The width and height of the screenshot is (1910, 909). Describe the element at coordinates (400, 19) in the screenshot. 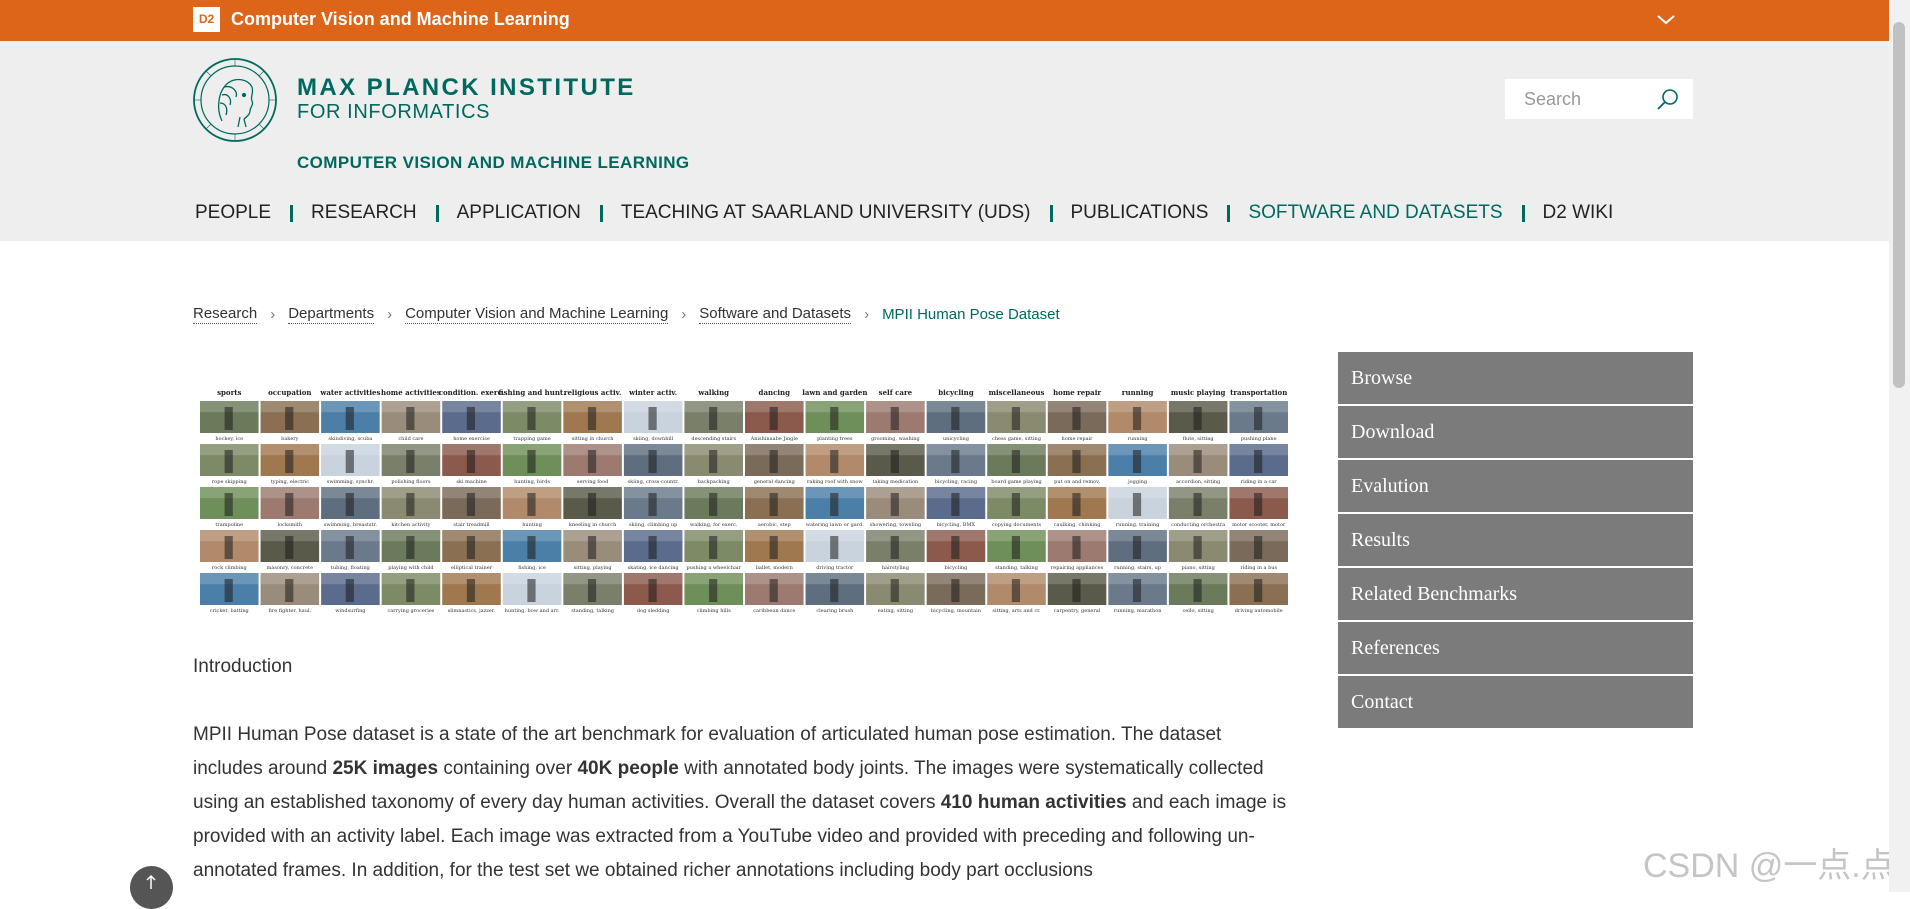

I see `department-title: Computer Vision and Machine Learning` at that location.